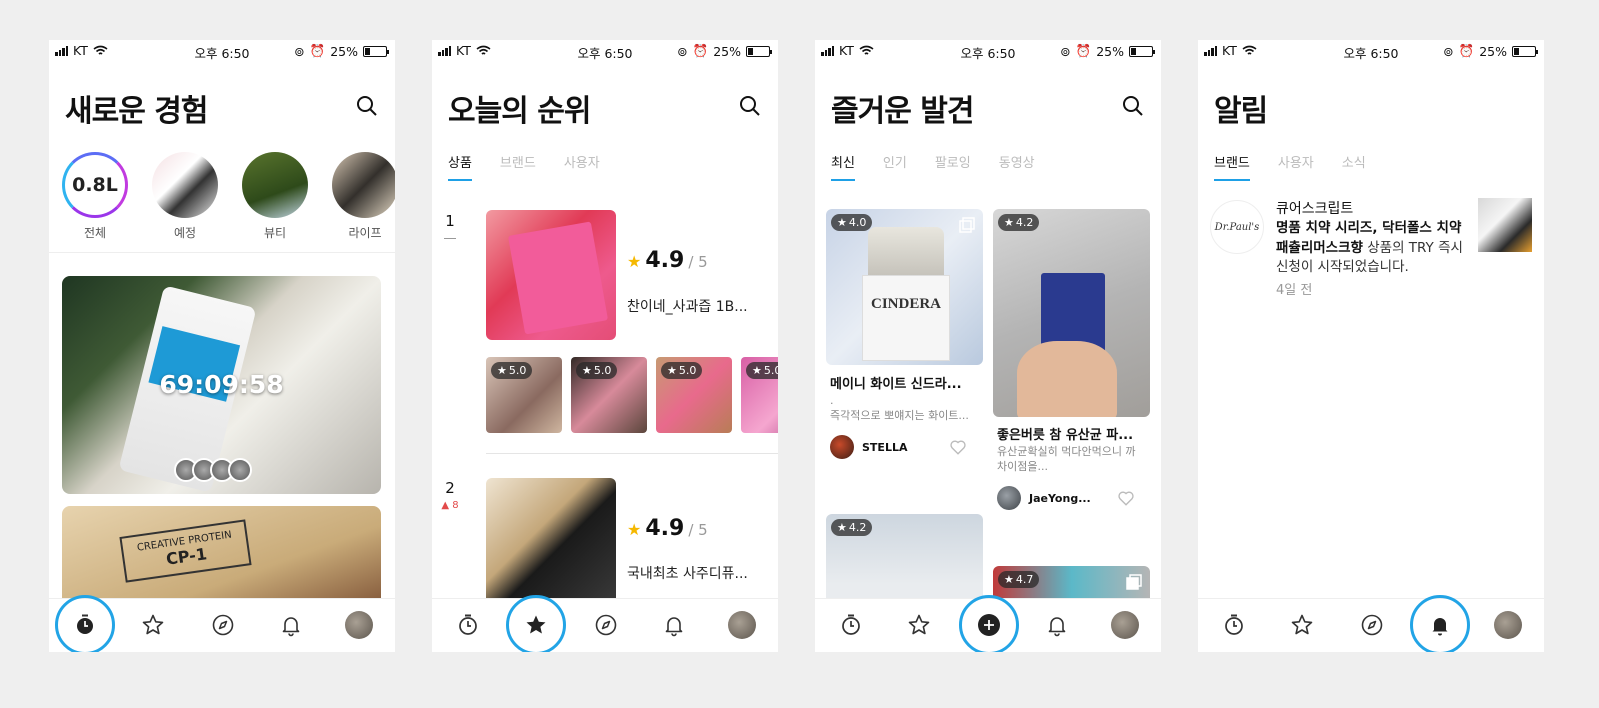 This screenshot has height=708, width=1599. What do you see at coordinates (363, 196) in the screenshot?
I see `story-life: 라이프` at bounding box center [363, 196].